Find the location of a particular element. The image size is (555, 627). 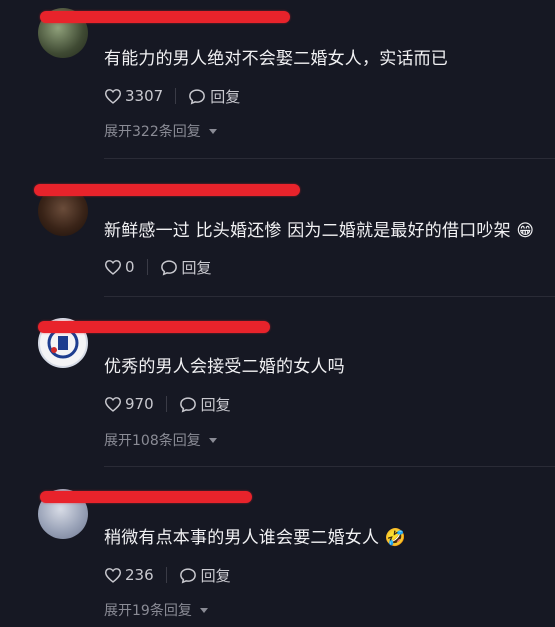

comment-actions: 970 回复 is located at coordinates (167, 404).